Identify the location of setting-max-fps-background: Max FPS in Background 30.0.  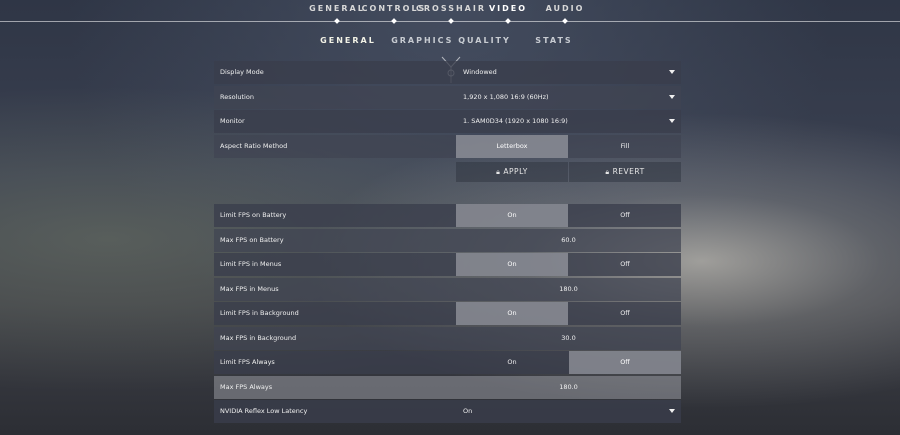
(447, 338).